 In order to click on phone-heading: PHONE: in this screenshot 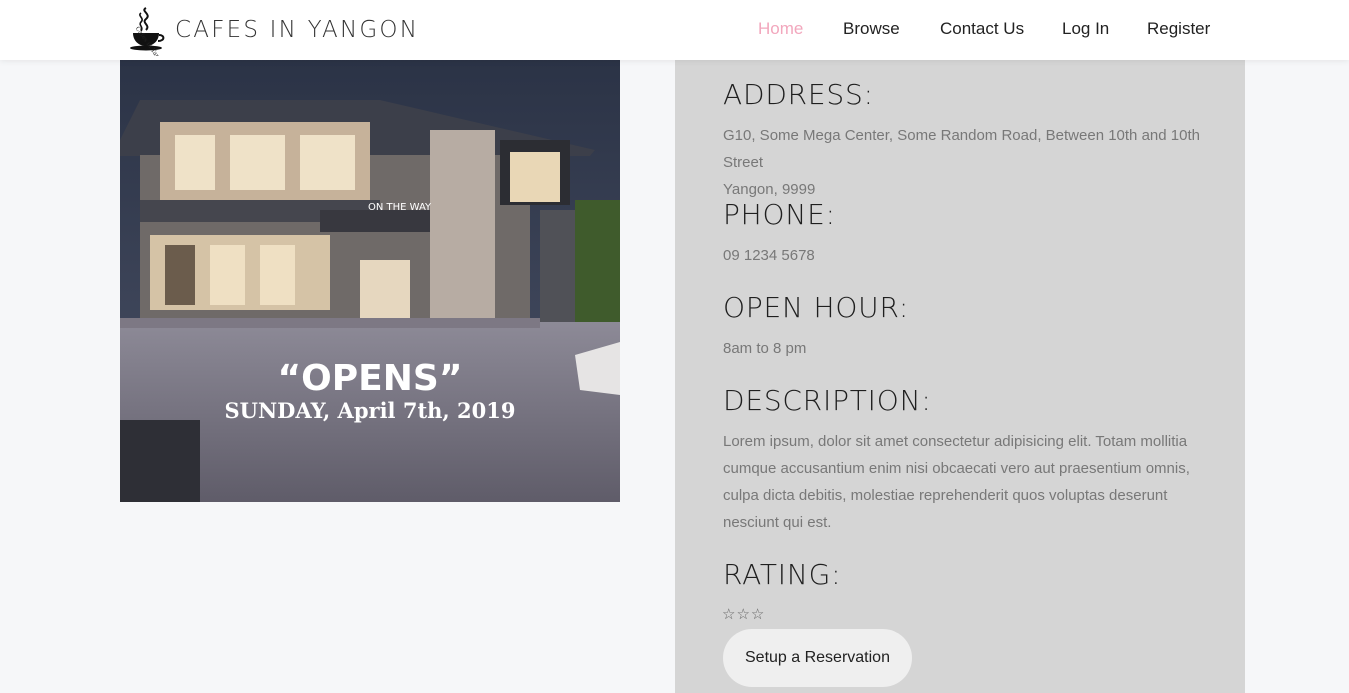, I will do `click(779, 214)`.